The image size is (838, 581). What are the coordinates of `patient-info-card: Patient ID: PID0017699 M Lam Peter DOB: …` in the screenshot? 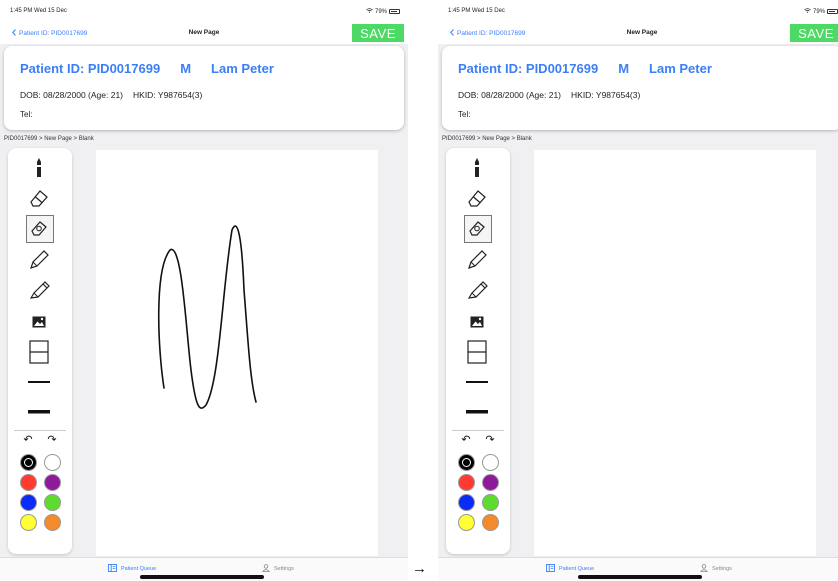 It's located at (204, 88).